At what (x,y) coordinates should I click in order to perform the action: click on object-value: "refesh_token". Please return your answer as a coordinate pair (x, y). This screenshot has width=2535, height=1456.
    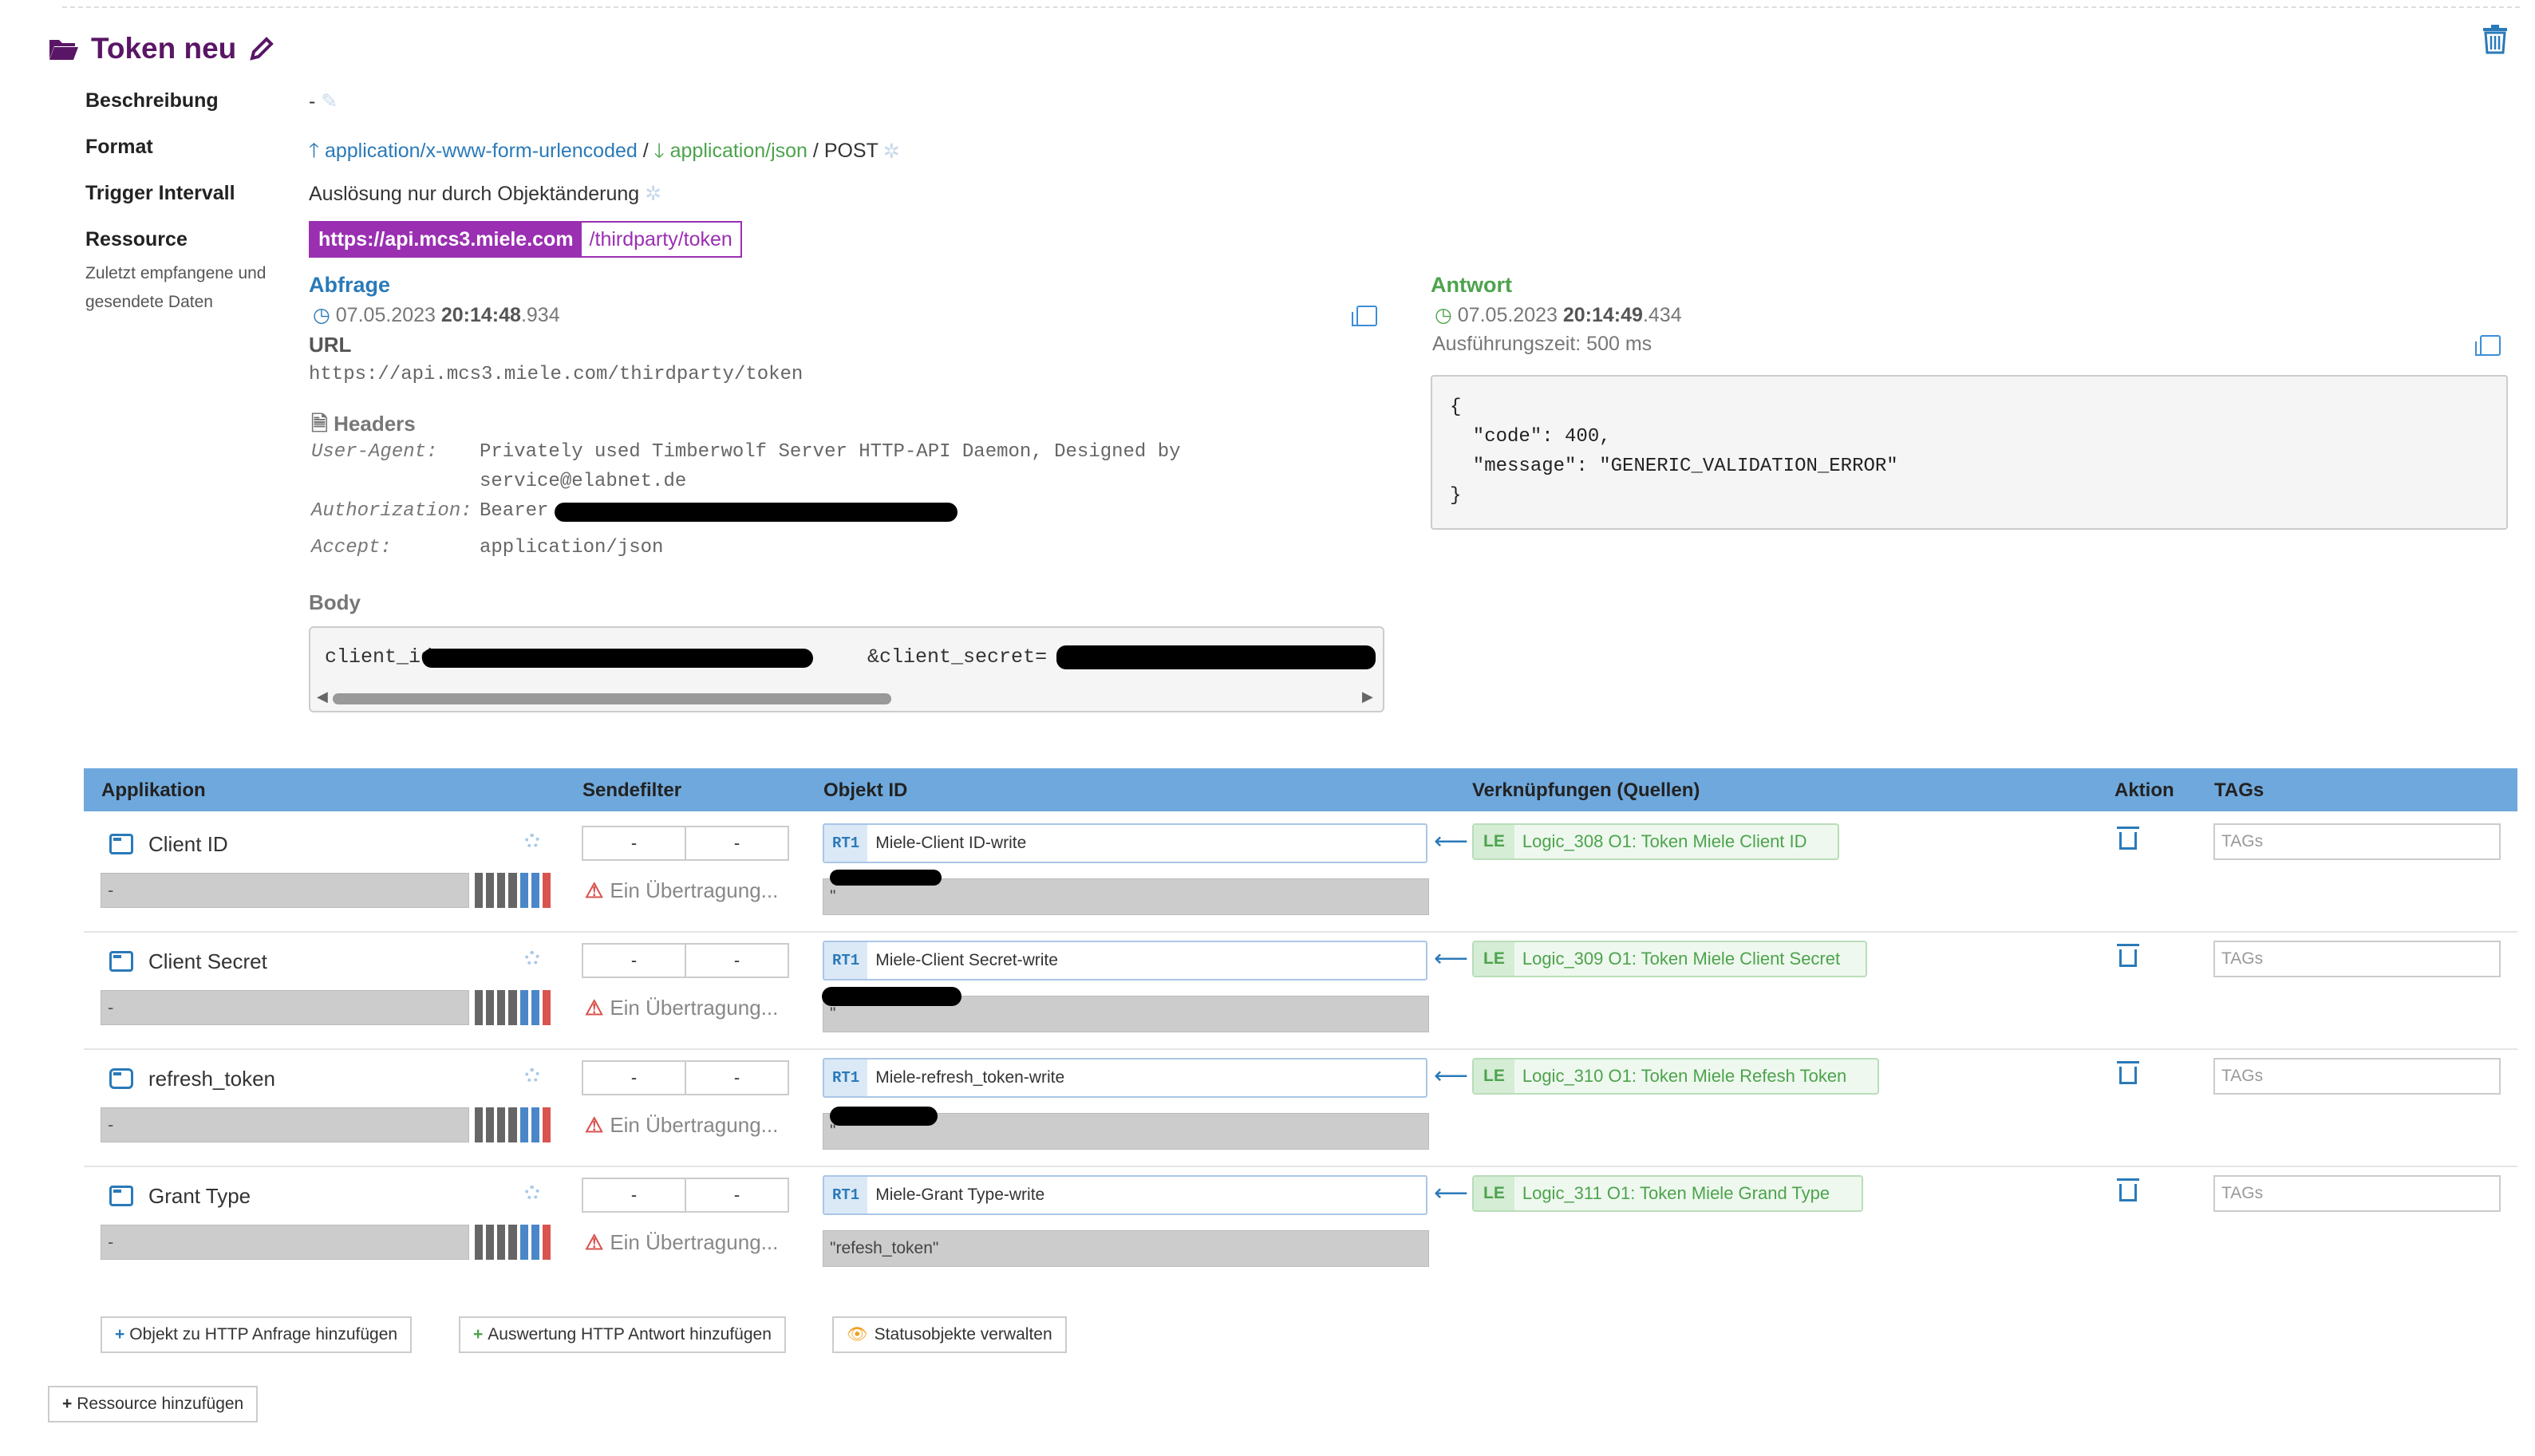
    Looking at the image, I should click on (1126, 1248).